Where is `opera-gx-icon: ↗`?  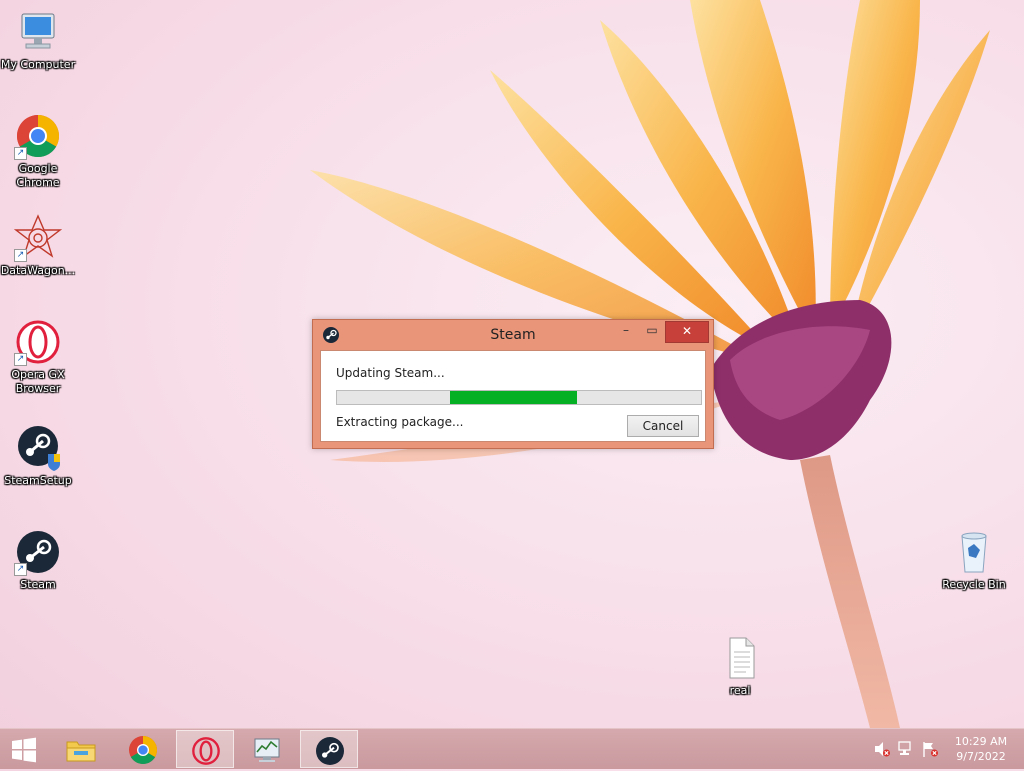 opera-gx-icon: ↗ is located at coordinates (38, 342).